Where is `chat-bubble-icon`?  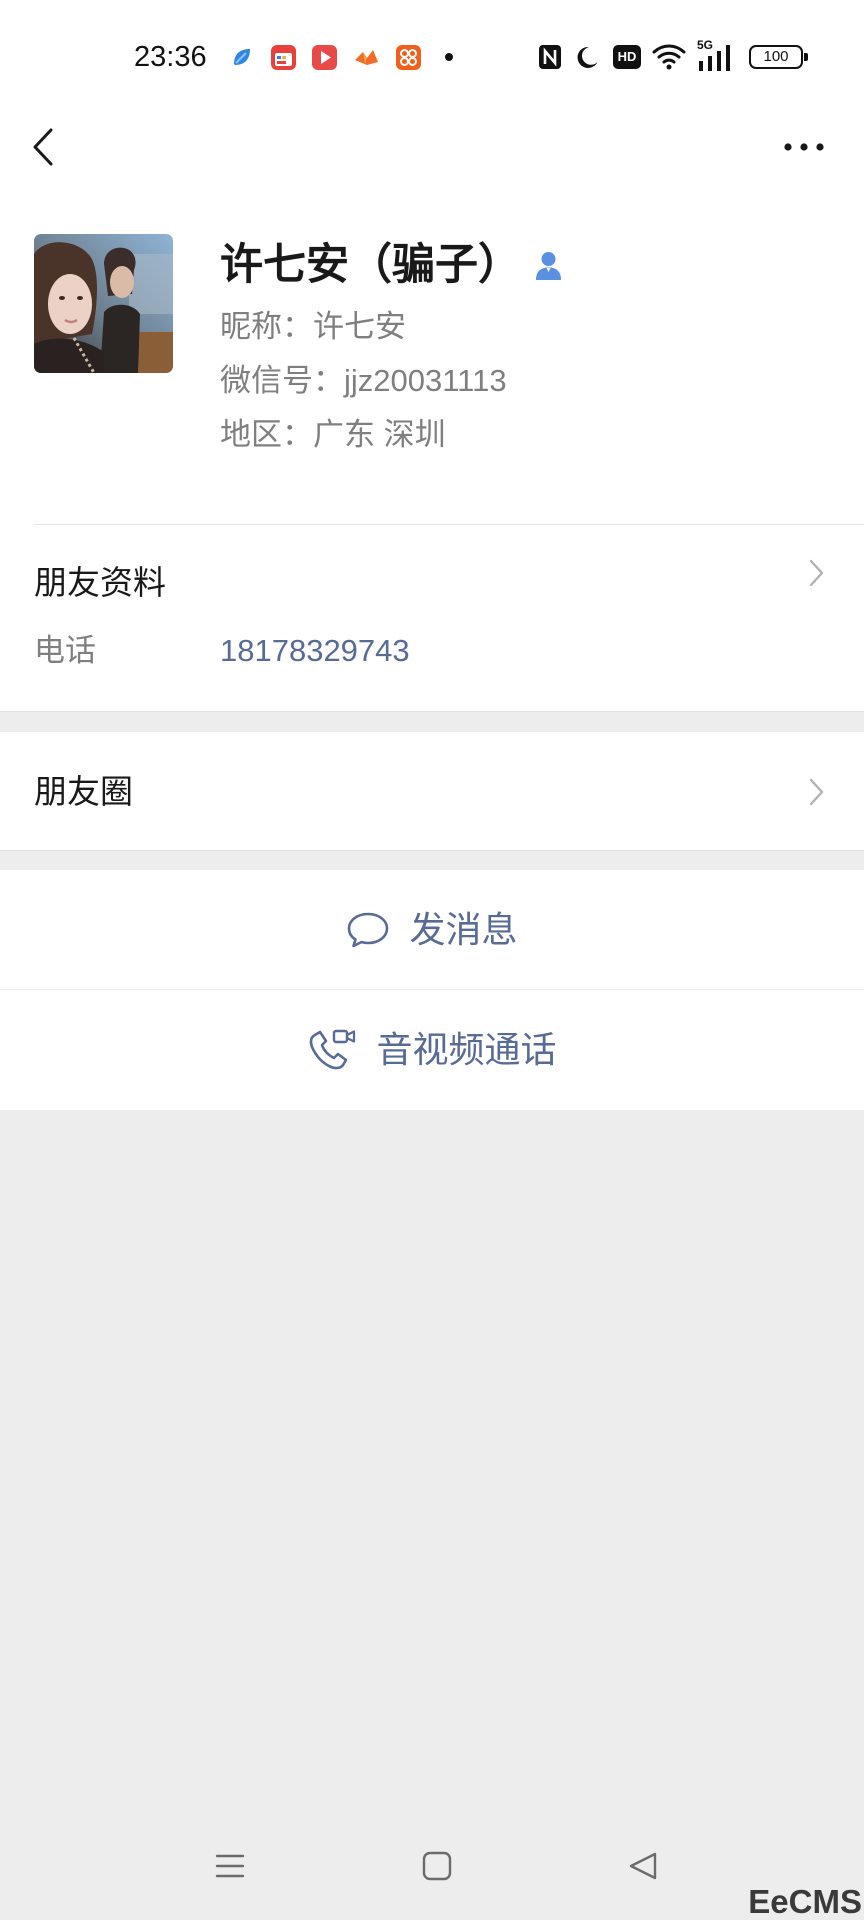 chat-bubble-icon is located at coordinates (368, 929).